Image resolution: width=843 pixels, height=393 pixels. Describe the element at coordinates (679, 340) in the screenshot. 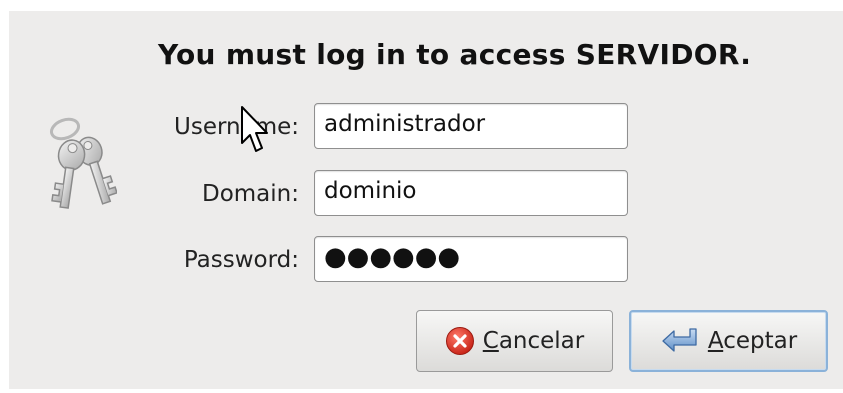

I see `enter-arrow-icon` at that location.